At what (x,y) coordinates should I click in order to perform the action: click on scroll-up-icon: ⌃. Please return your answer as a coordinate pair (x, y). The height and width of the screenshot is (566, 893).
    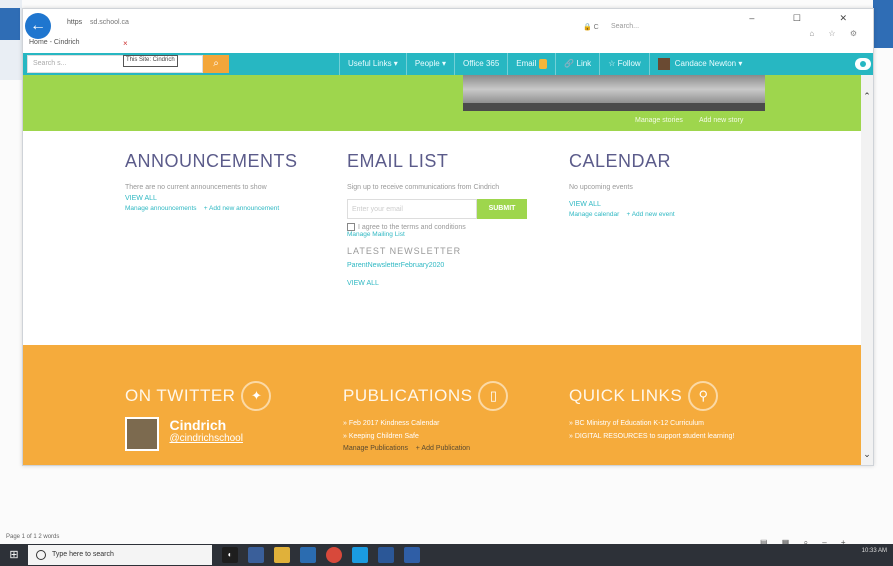
    Looking at the image, I should click on (867, 98).